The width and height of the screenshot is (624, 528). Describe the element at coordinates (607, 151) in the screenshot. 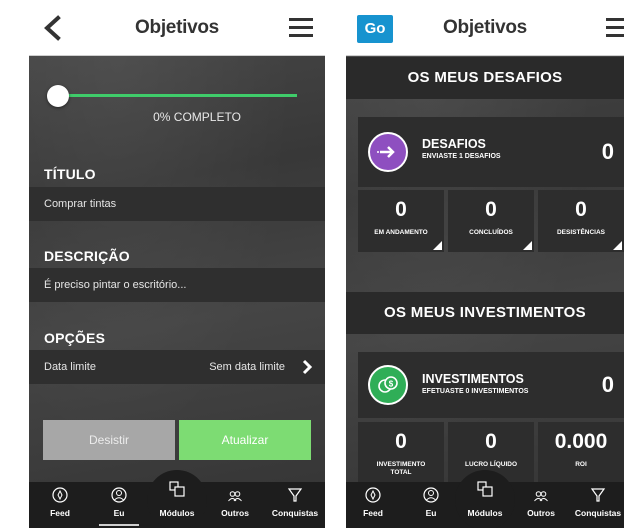

I see `desafios-count: 0` at that location.